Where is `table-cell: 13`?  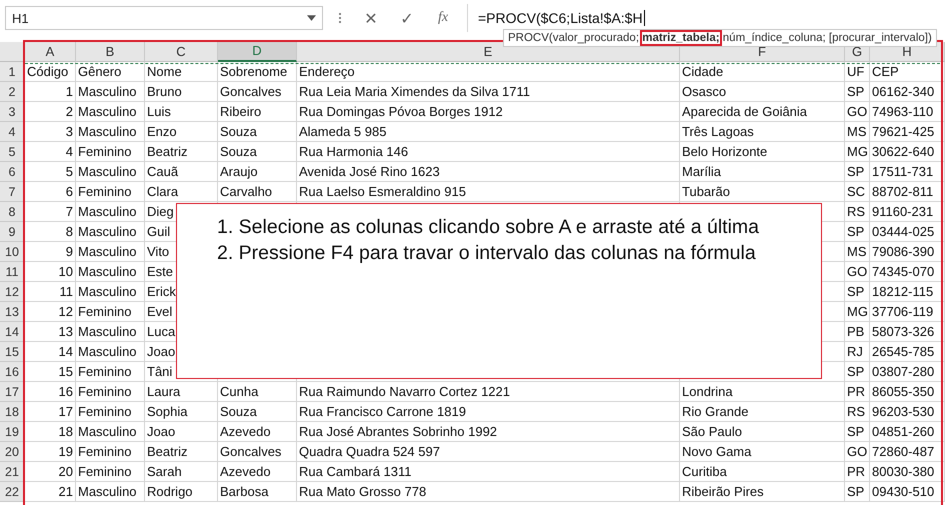
table-cell: 13 is located at coordinates (50, 332).